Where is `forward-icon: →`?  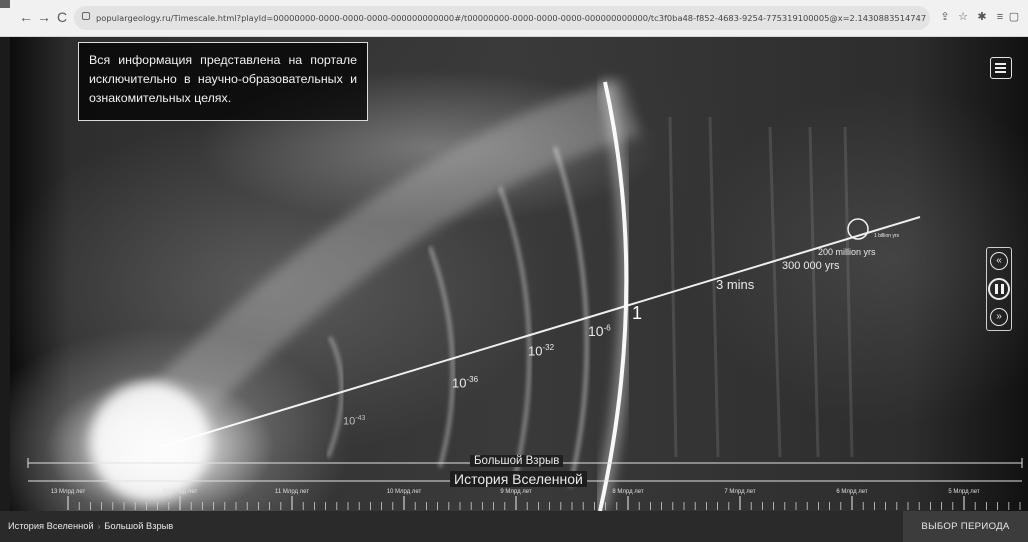 forward-icon: → is located at coordinates (44, 17).